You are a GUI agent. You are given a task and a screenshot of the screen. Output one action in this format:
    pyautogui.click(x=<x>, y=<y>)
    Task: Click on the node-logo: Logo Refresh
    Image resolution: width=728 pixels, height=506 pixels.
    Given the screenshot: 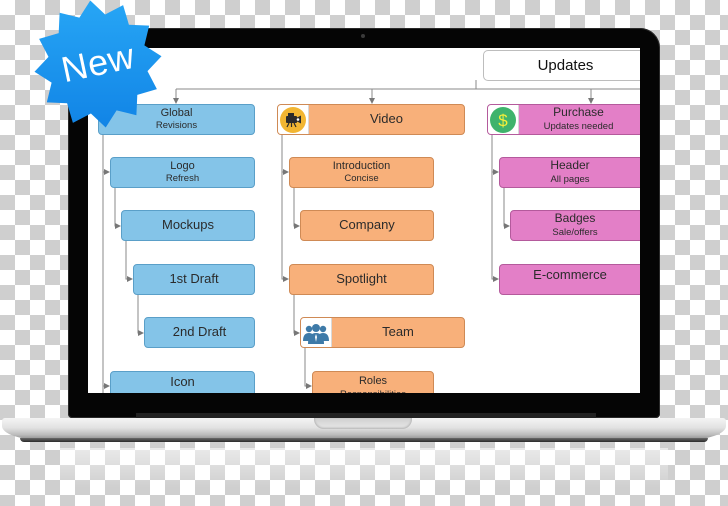 What is the action you would take?
    pyautogui.click(x=182, y=172)
    